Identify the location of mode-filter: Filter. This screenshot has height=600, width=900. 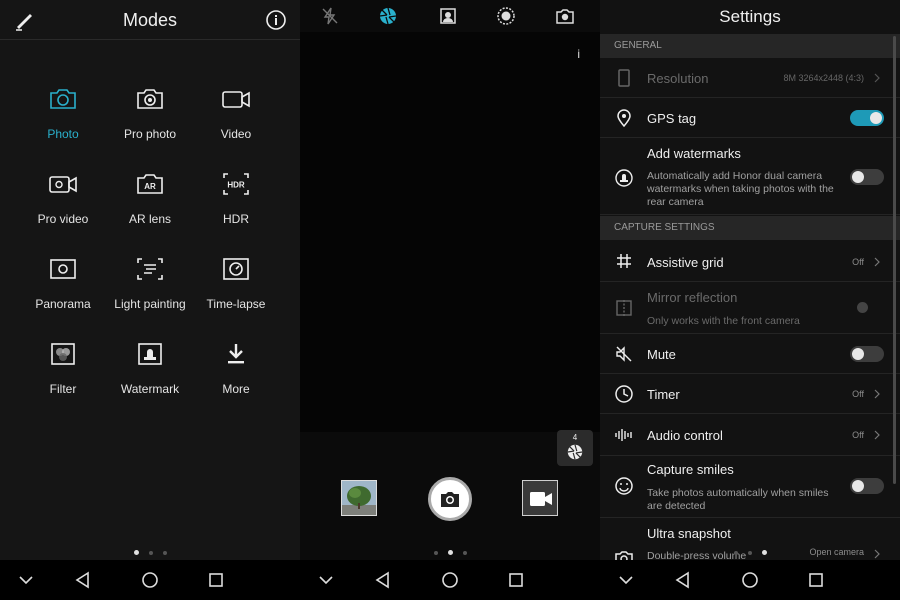
(63, 370).